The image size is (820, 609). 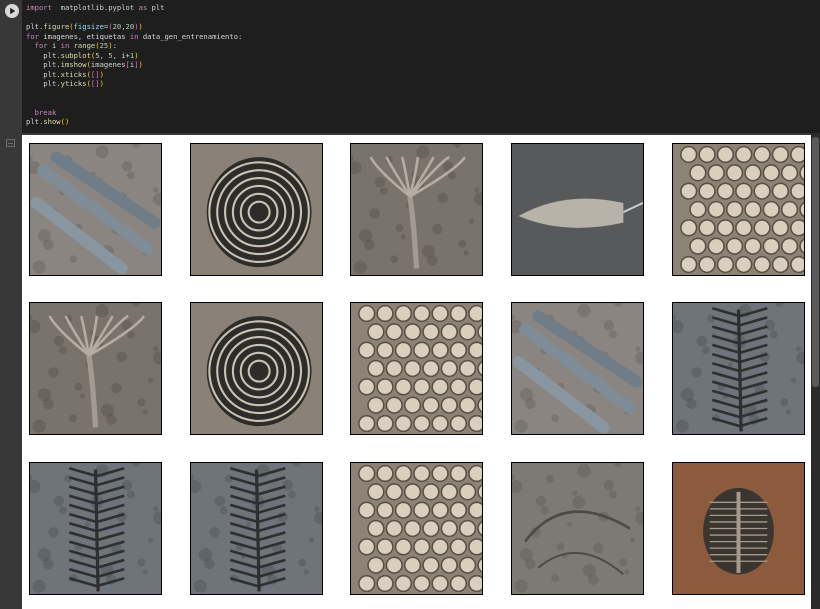 I want to click on code-line: for i in range(25):, so click(x=423, y=46).